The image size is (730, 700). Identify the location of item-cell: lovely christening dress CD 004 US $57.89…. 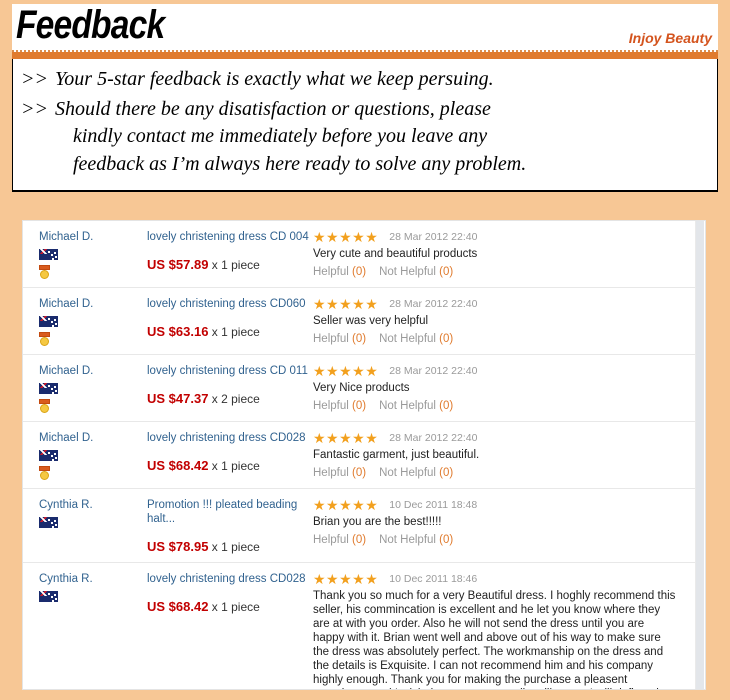
(230, 254).